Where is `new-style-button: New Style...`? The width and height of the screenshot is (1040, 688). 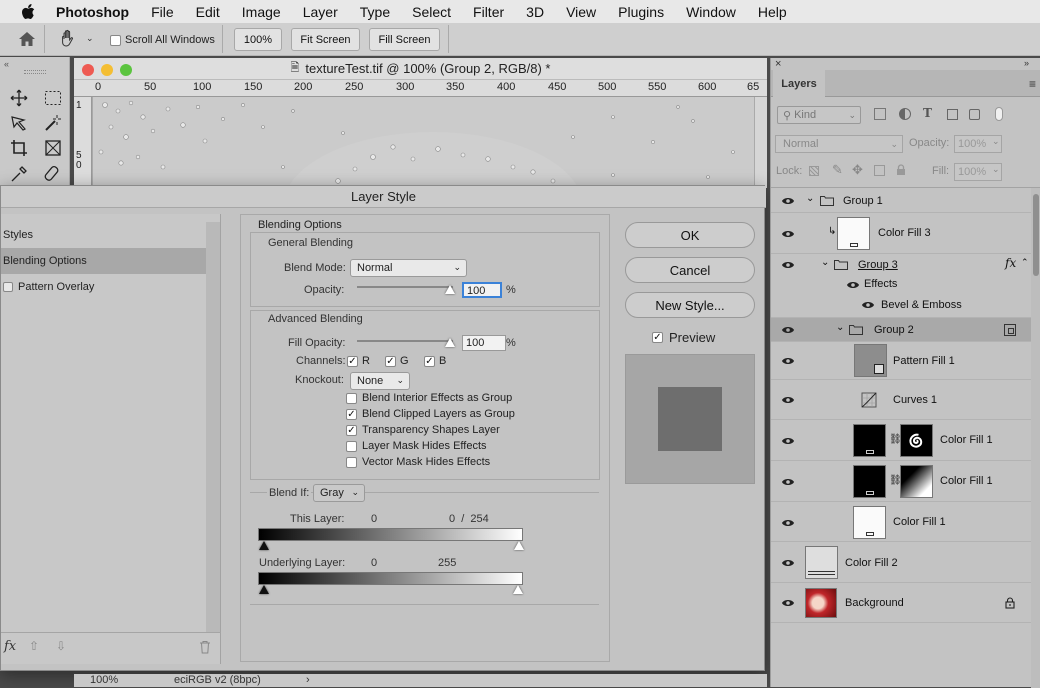
new-style-button: New Style... is located at coordinates (690, 305).